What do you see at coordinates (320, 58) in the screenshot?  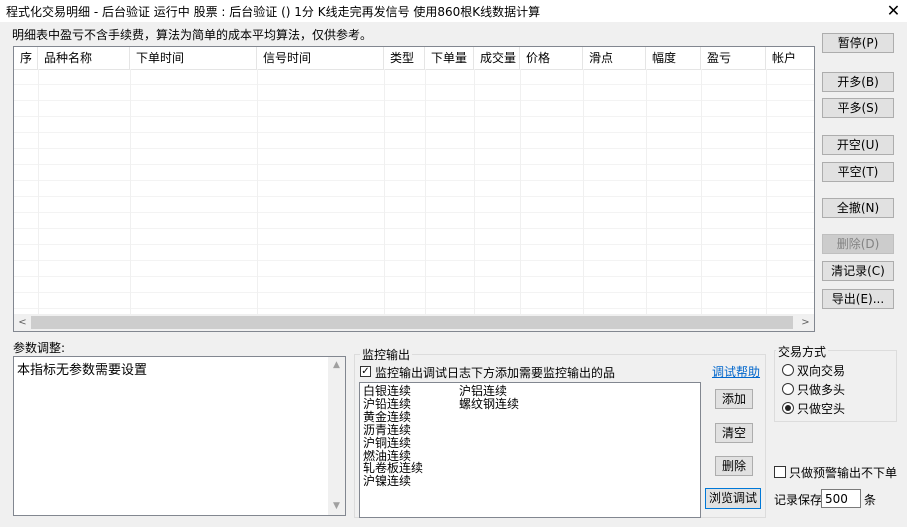 I see `column-header-signal-time: 信号时间` at bounding box center [320, 58].